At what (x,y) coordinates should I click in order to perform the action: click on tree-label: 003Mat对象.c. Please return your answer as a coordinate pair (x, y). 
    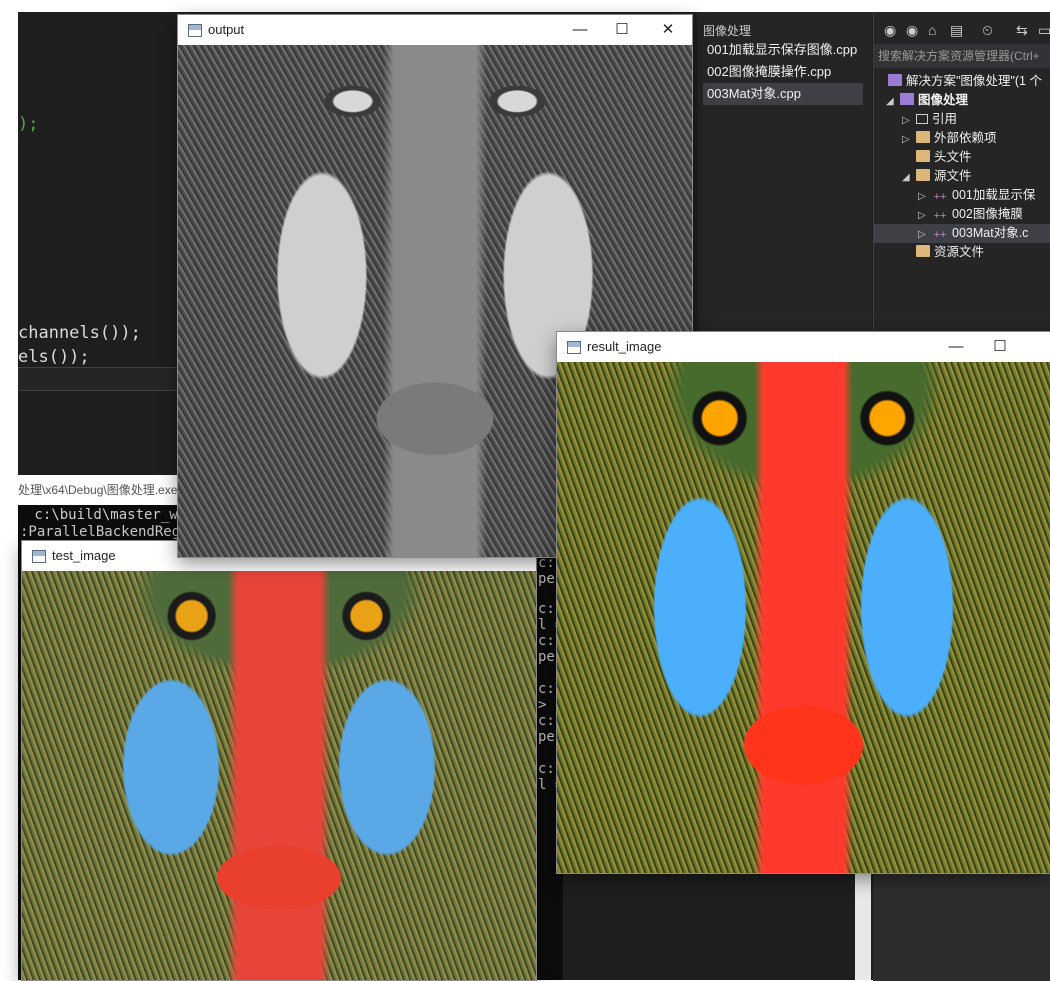
    Looking at the image, I should click on (990, 233).